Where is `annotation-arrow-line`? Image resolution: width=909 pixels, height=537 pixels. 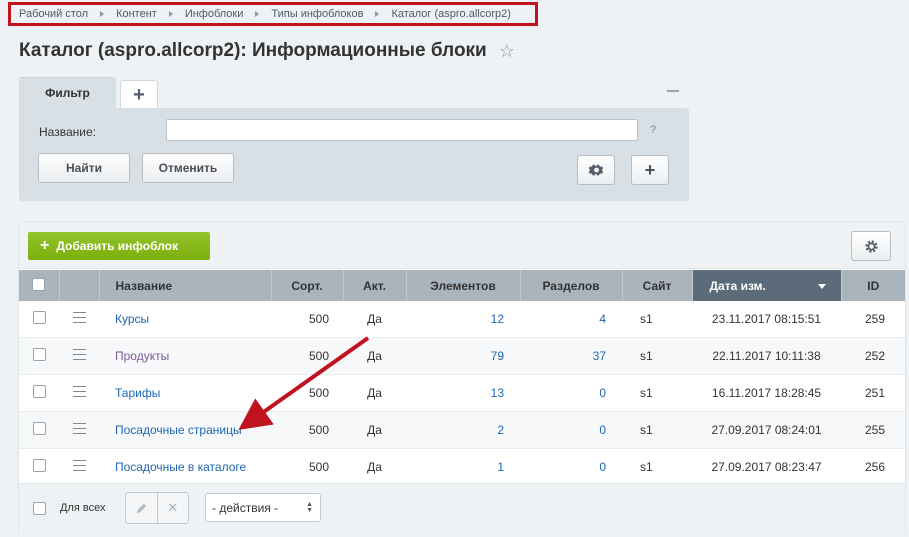 annotation-arrow-line is located at coordinates (304, 383).